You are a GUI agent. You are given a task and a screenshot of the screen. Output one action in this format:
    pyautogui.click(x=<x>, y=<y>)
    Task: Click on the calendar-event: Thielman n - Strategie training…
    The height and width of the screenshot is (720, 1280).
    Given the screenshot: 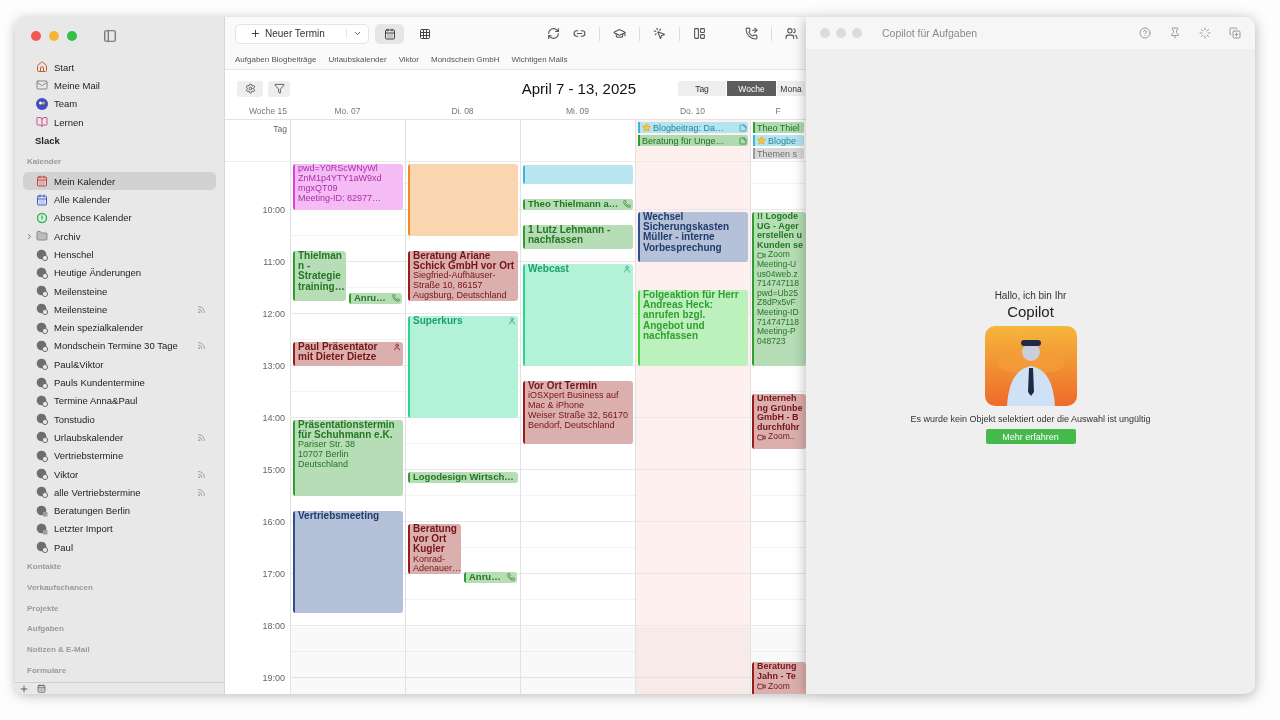 What is the action you would take?
    pyautogui.click(x=319, y=276)
    